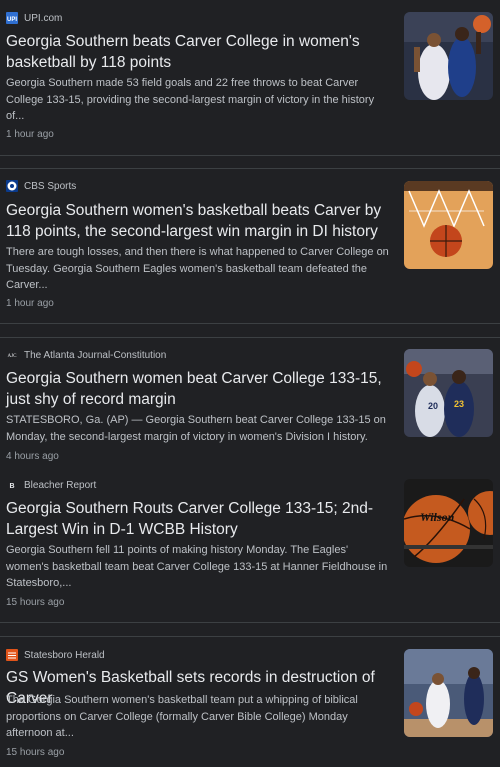  What do you see at coordinates (448, 393) in the screenshot?
I see `article-thumbnail: 20 23` at bounding box center [448, 393].